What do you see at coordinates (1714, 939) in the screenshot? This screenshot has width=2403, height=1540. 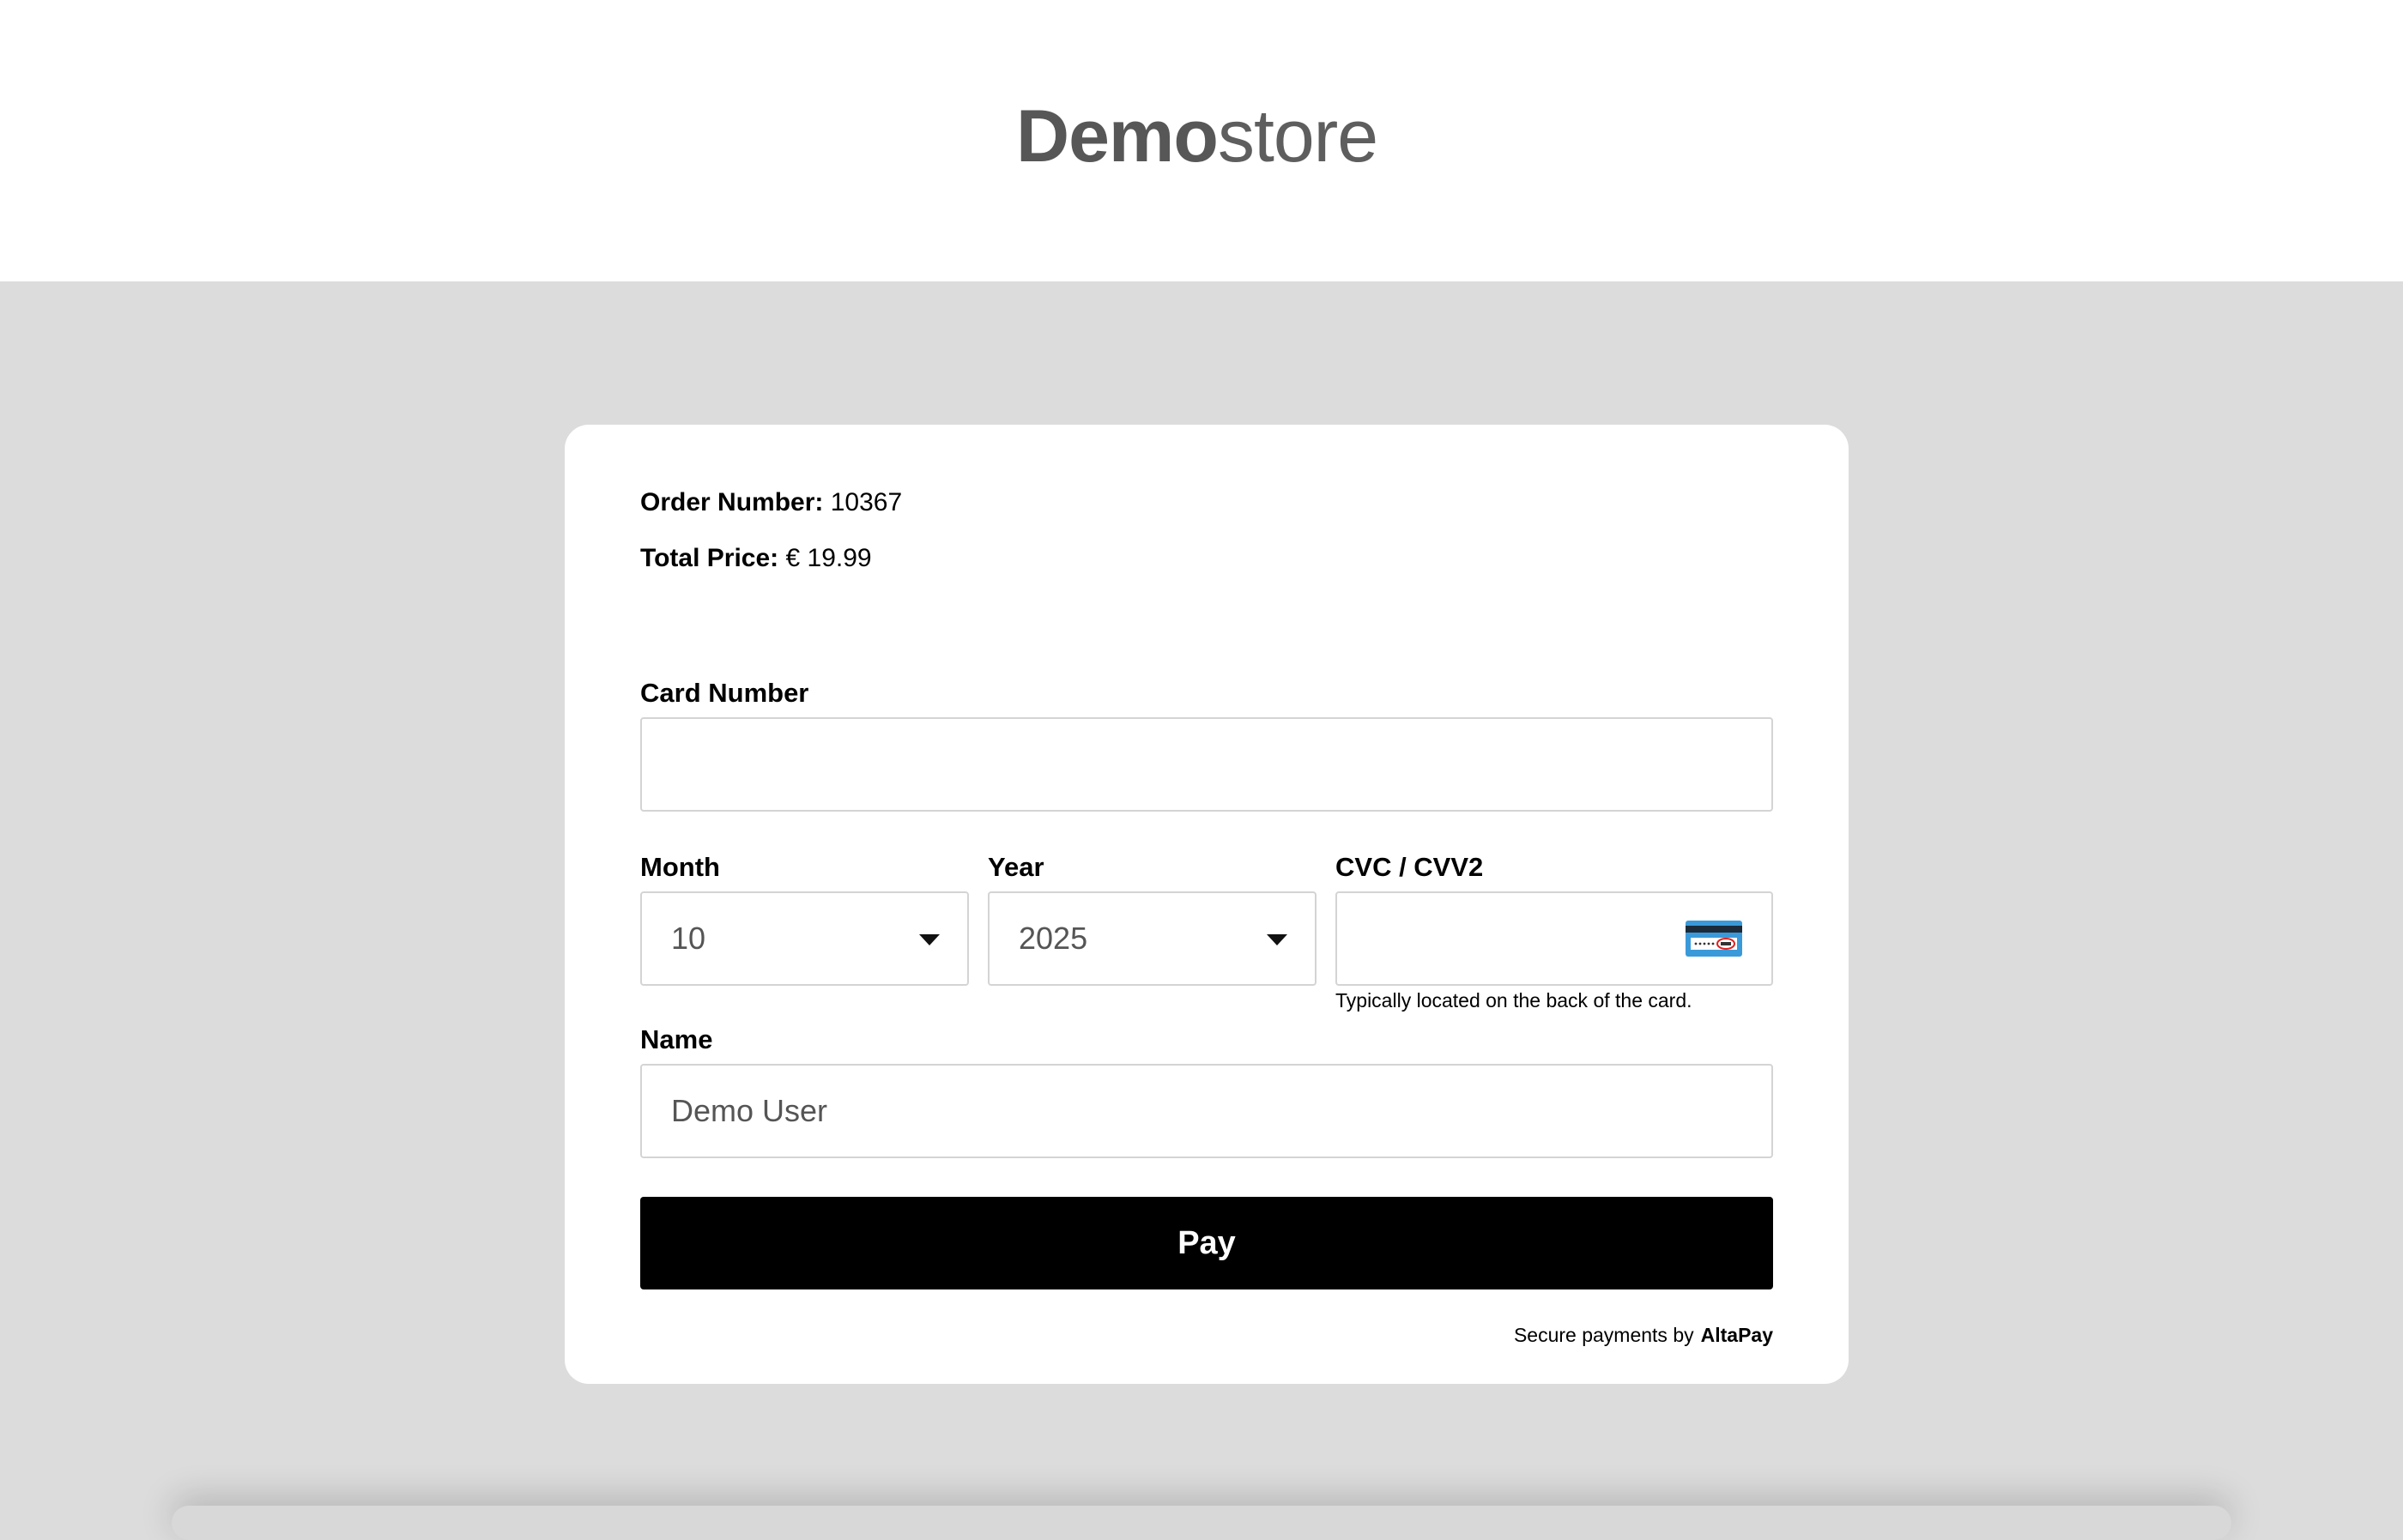 I see `card-back-cvc-icon` at bounding box center [1714, 939].